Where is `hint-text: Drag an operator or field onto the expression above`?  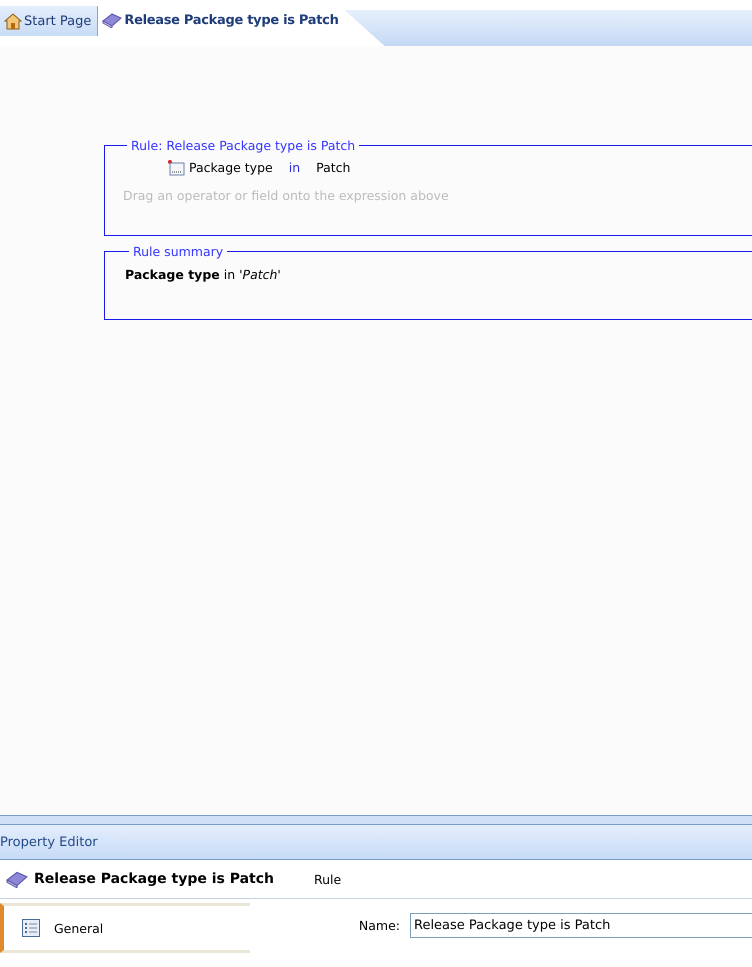
hint-text: Drag an operator or field onto the expression above is located at coordinates (286, 195).